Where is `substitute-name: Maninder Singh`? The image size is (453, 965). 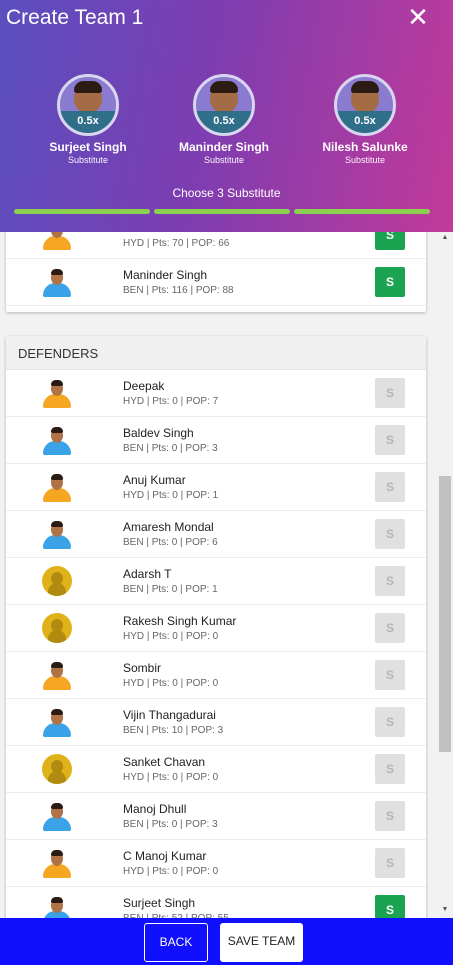 substitute-name: Maninder Singh is located at coordinates (224, 147).